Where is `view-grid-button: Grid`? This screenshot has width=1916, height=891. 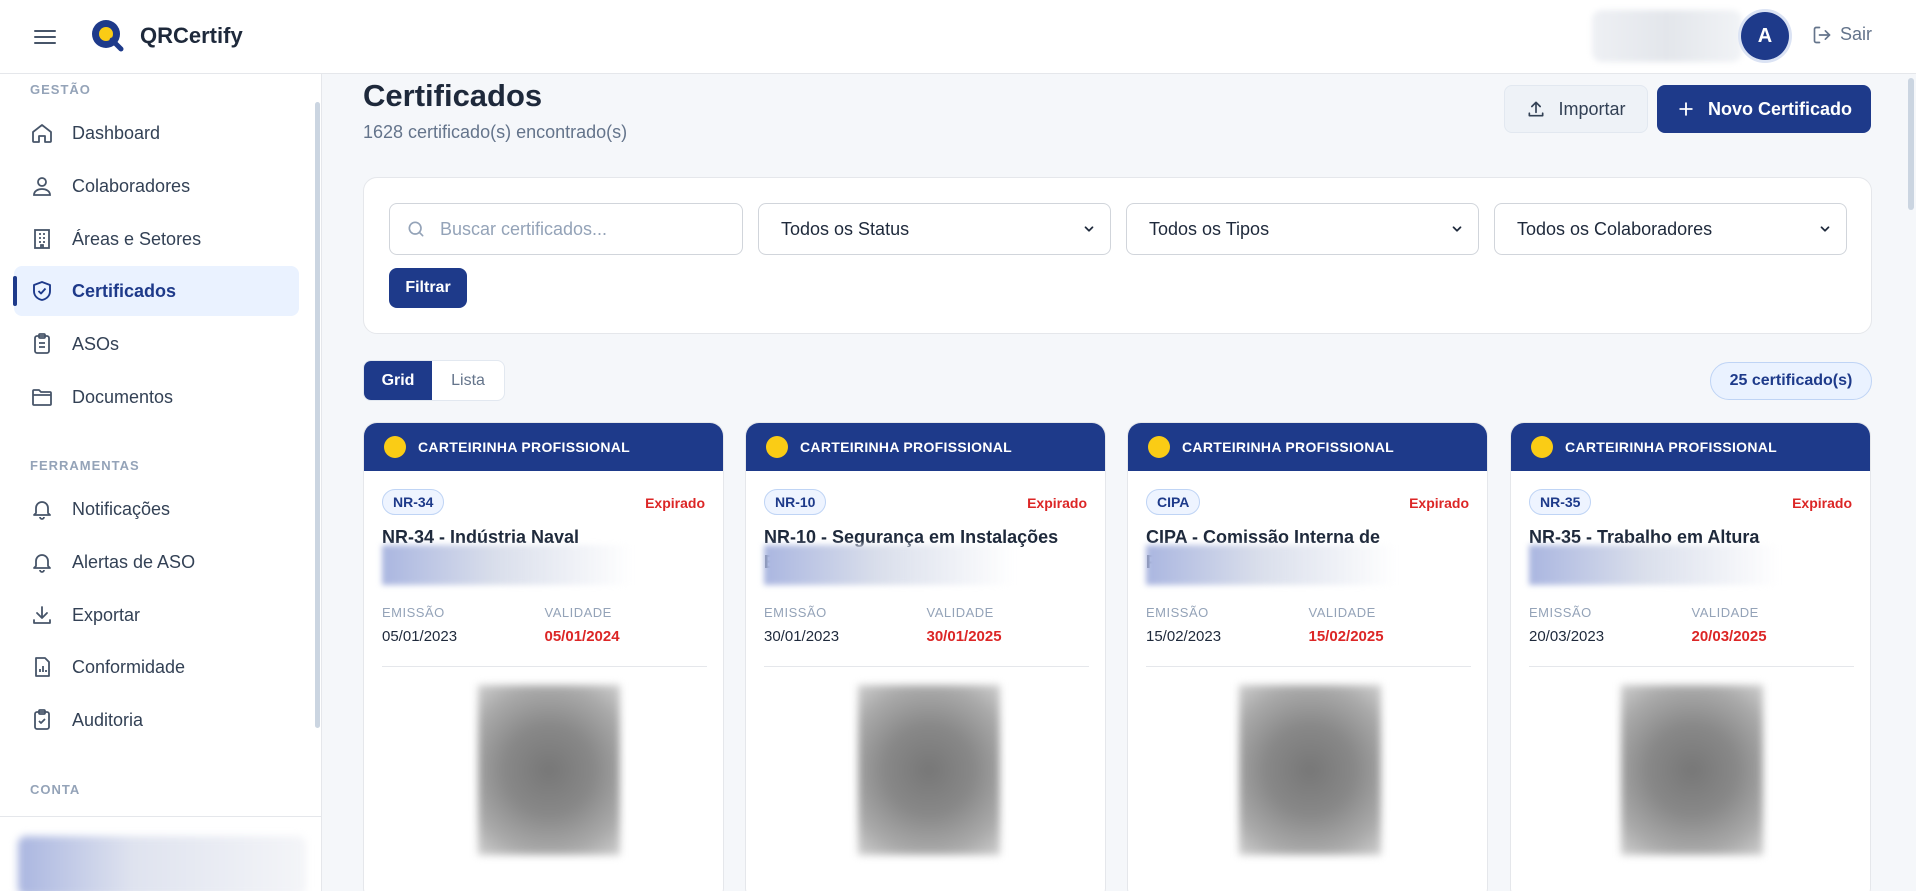
view-grid-button: Grid is located at coordinates (398, 380).